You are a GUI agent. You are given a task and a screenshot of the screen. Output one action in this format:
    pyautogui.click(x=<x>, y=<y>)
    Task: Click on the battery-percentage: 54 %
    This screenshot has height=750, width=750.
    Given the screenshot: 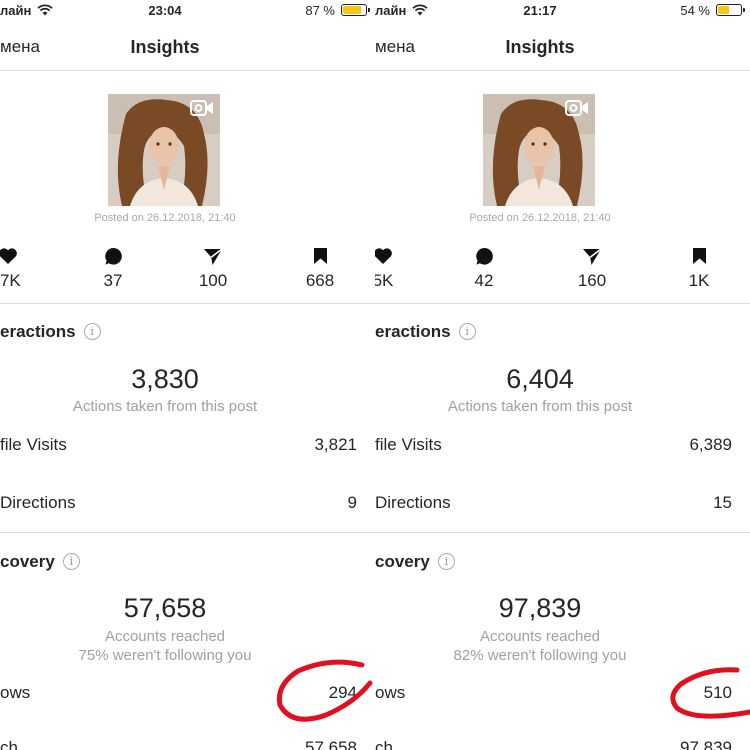 What is the action you would take?
    pyautogui.click(x=695, y=10)
    